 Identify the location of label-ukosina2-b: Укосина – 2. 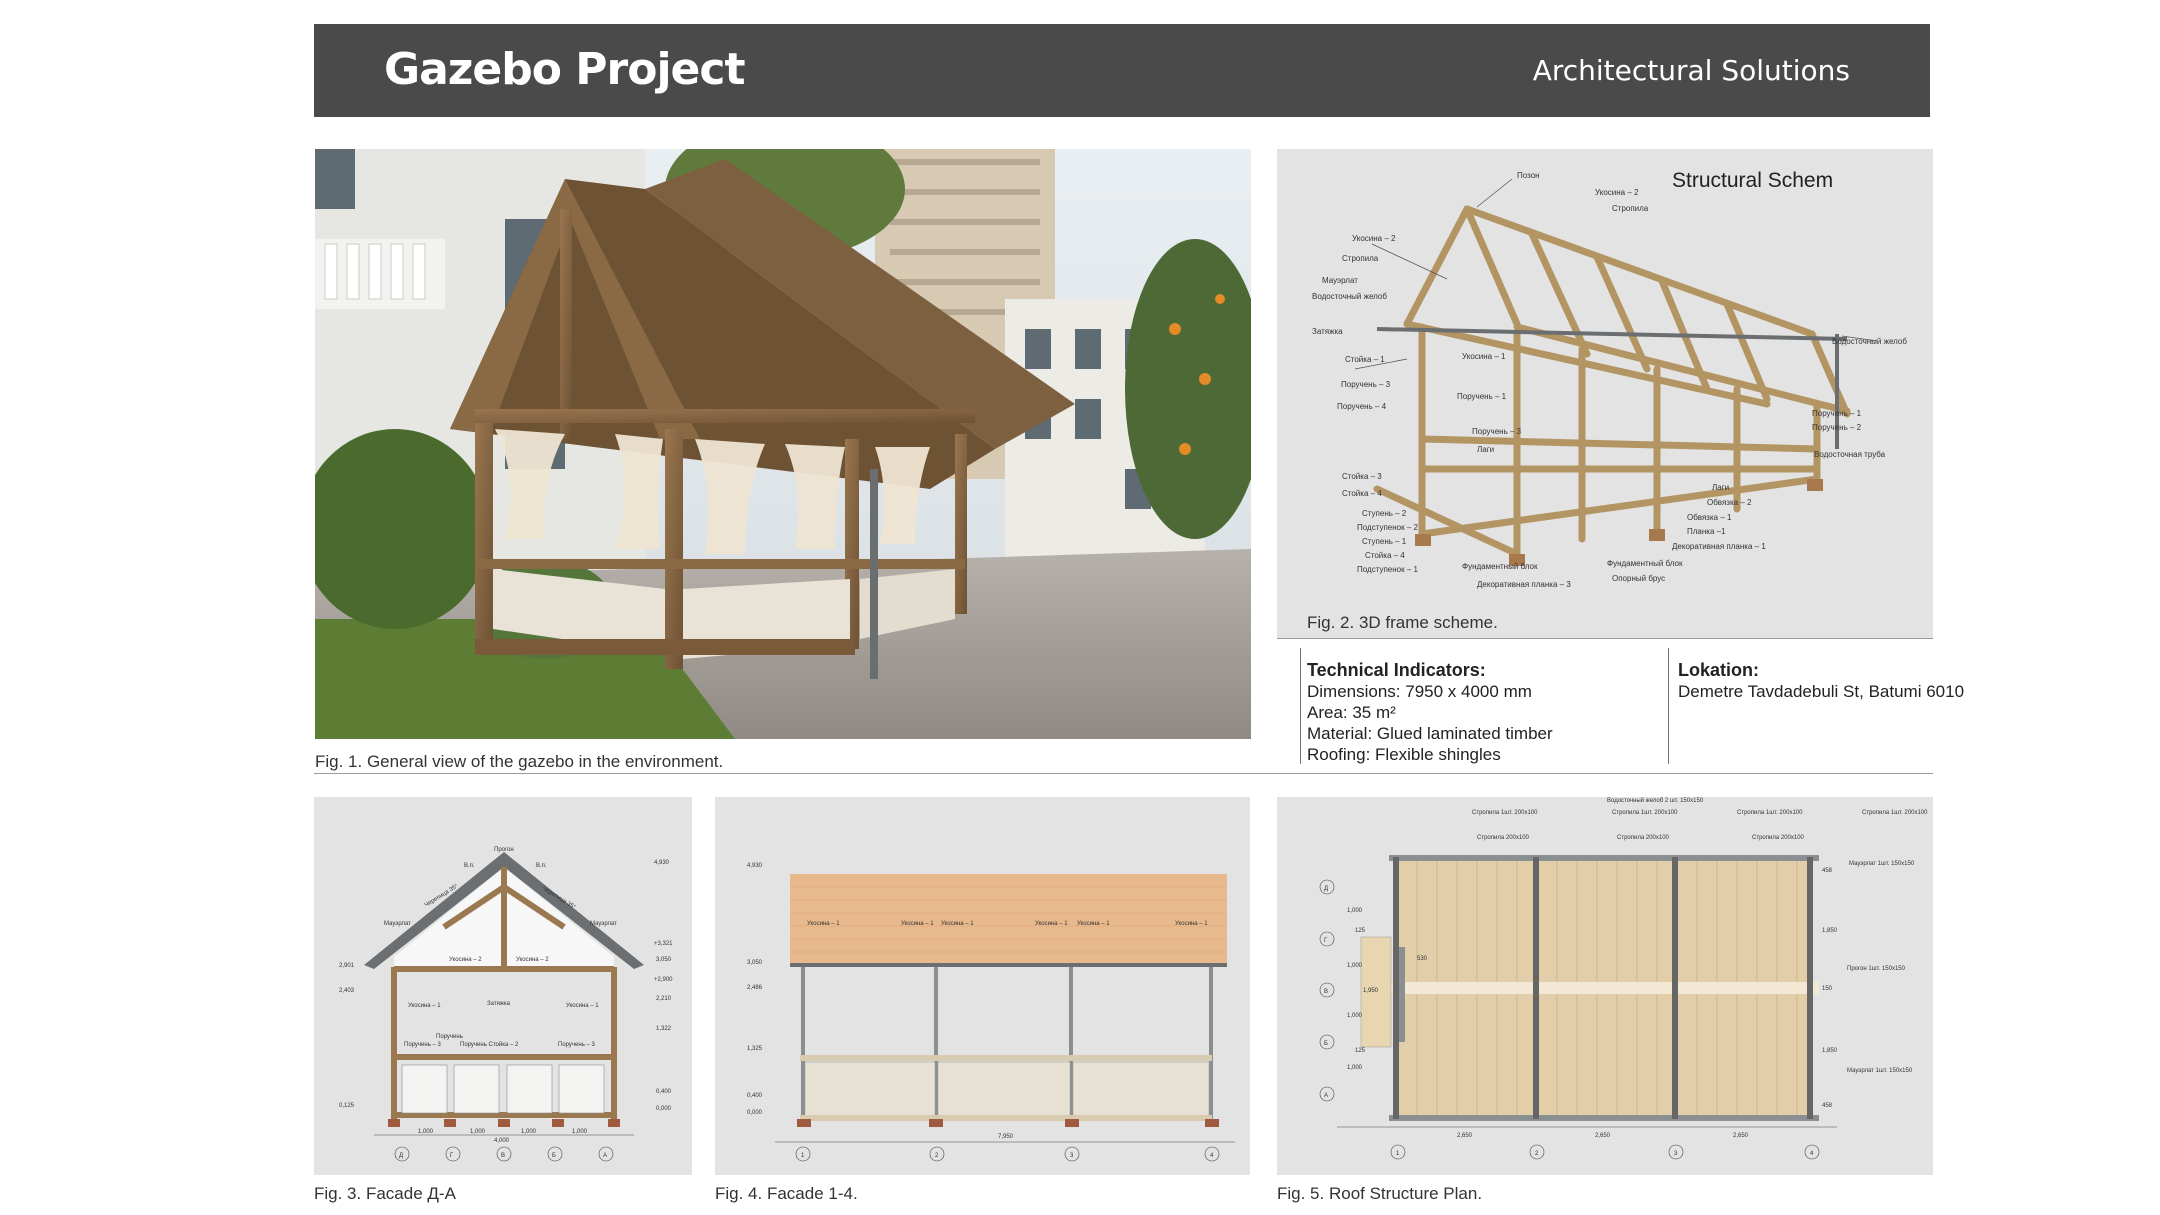
(532, 960).